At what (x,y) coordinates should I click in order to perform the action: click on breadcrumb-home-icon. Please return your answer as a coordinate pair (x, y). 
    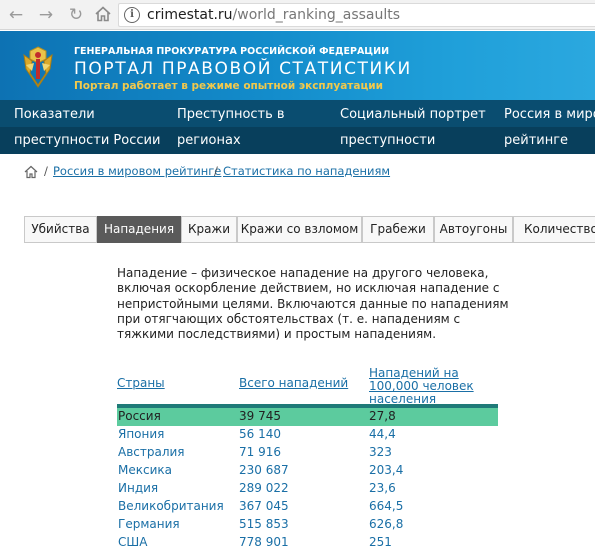
    Looking at the image, I should click on (31, 172).